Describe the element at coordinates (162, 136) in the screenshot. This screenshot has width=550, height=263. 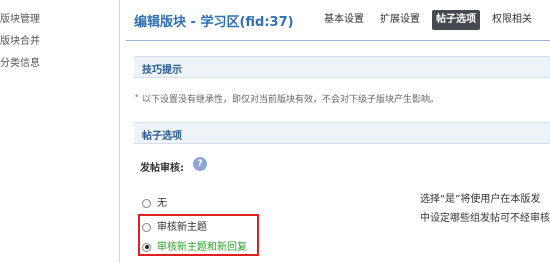
I see `post-options-title: 帖子选项` at that location.